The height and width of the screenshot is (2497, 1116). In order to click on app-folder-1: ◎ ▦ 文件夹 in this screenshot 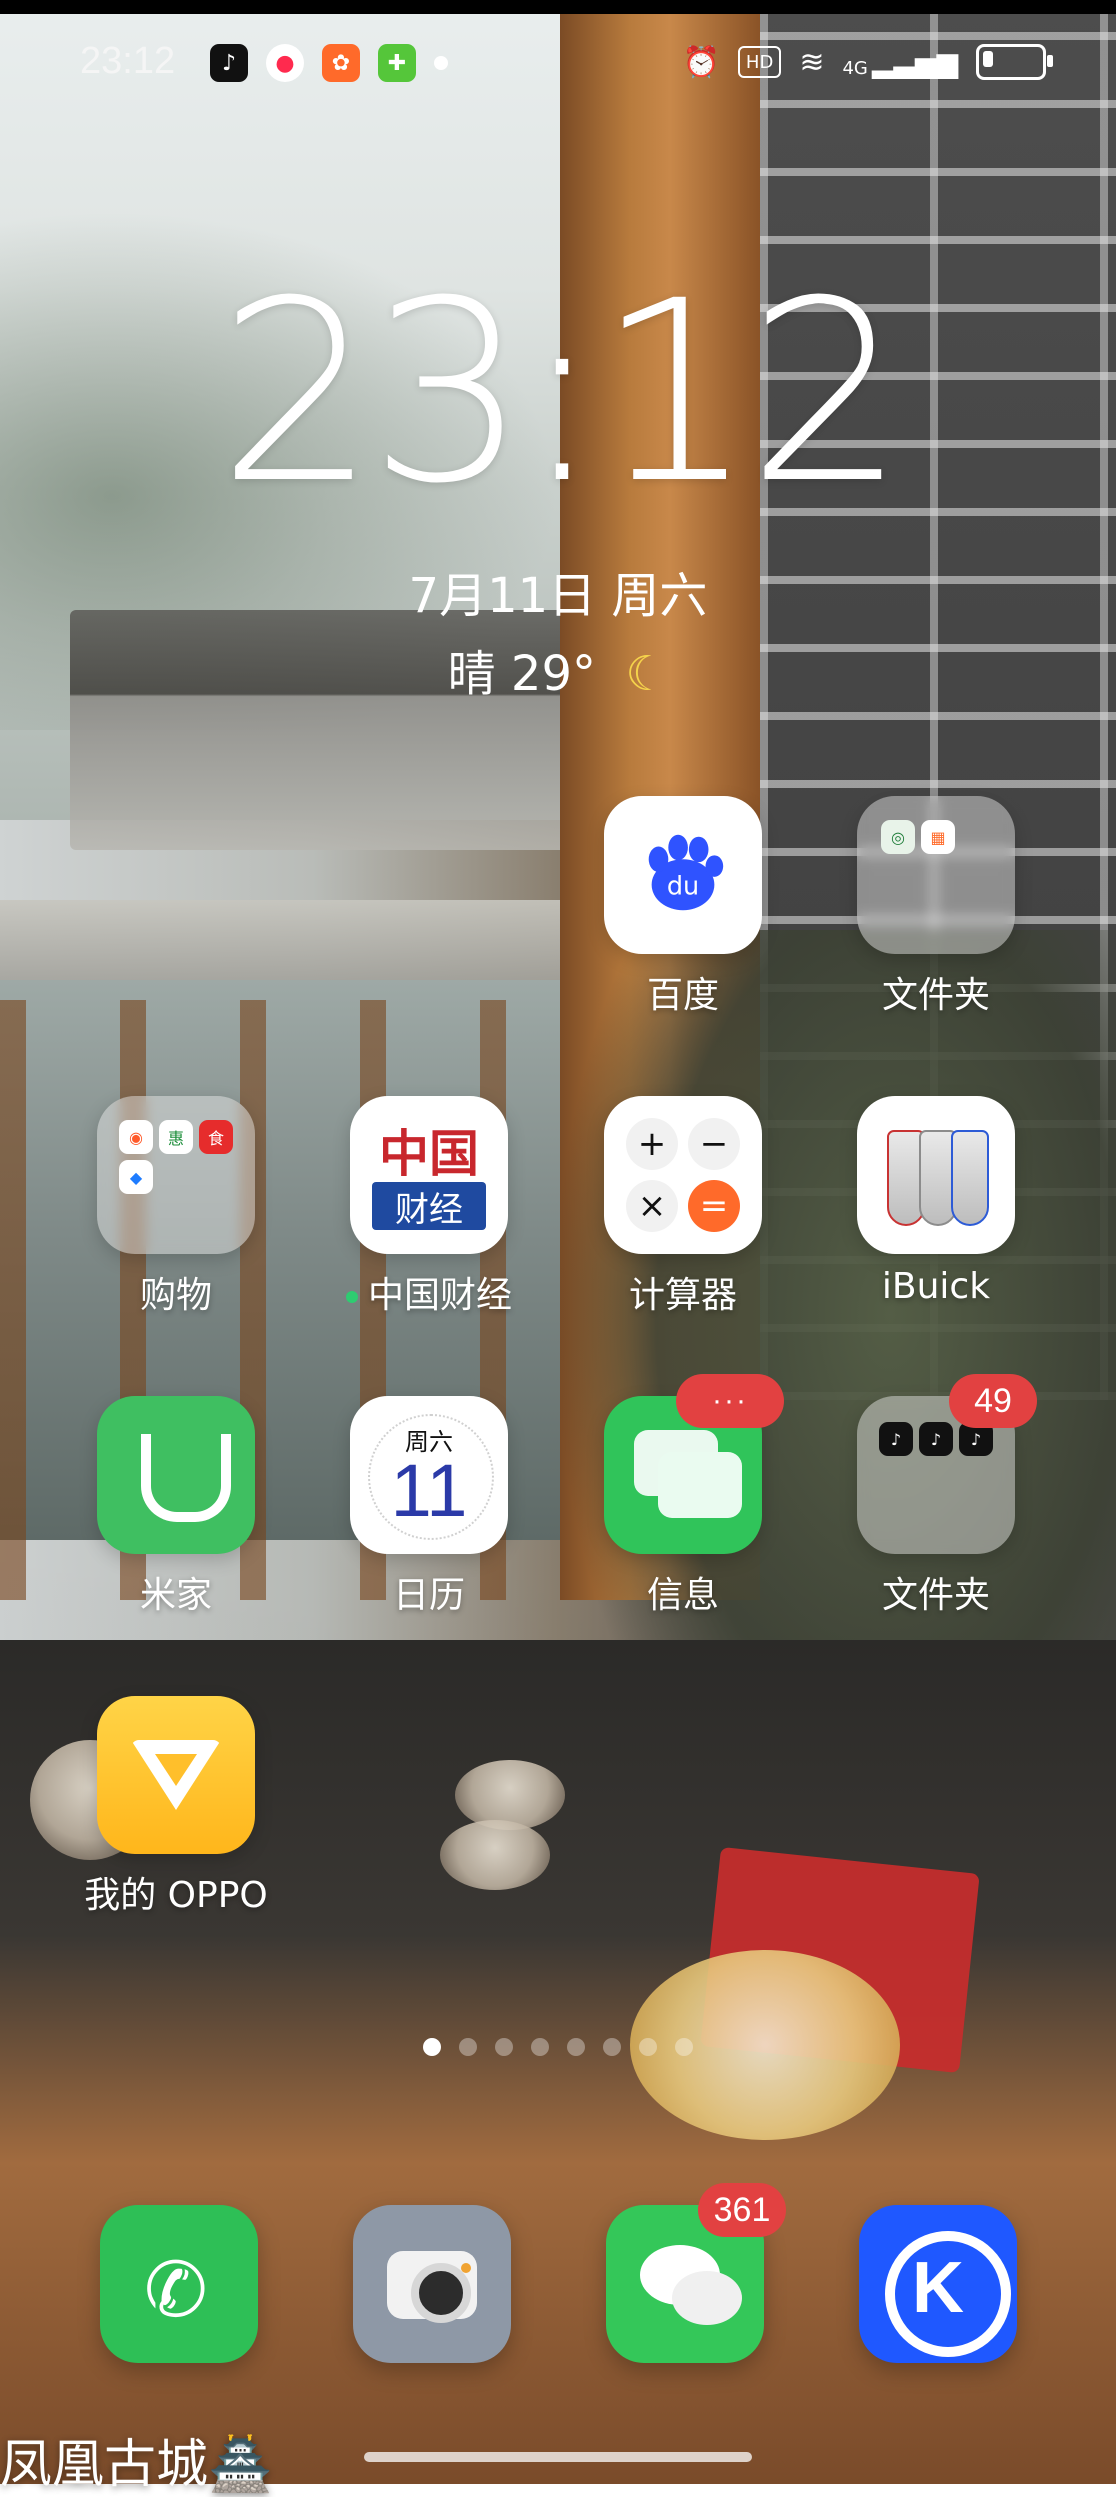, I will do `click(936, 907)`.